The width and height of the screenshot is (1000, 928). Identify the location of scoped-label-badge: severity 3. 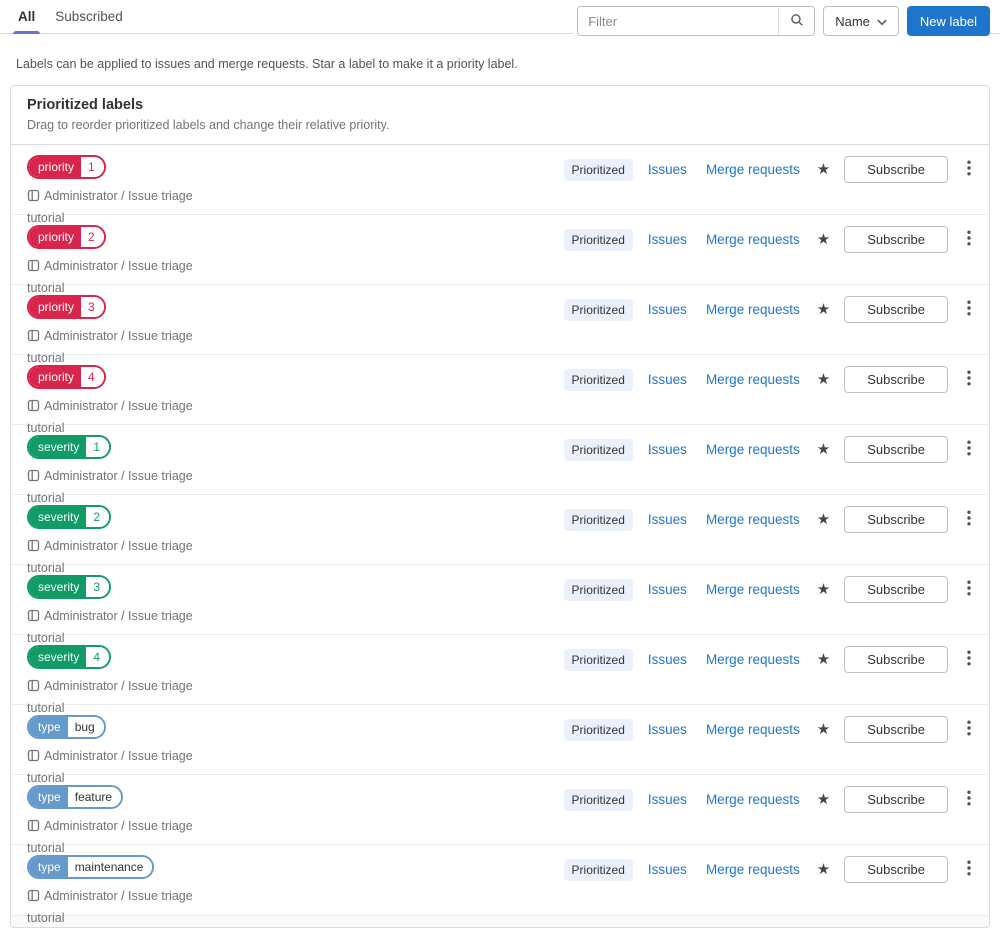
(69, 587).